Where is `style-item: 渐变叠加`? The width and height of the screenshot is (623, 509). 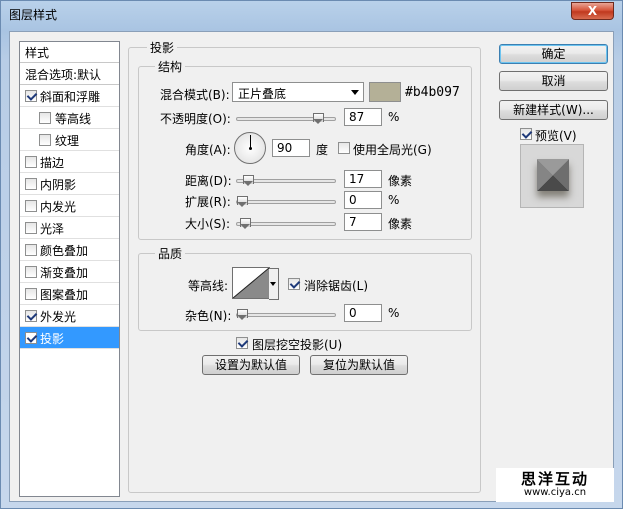 style-item: 渐变叠加 is located at coordinates (69, 272).